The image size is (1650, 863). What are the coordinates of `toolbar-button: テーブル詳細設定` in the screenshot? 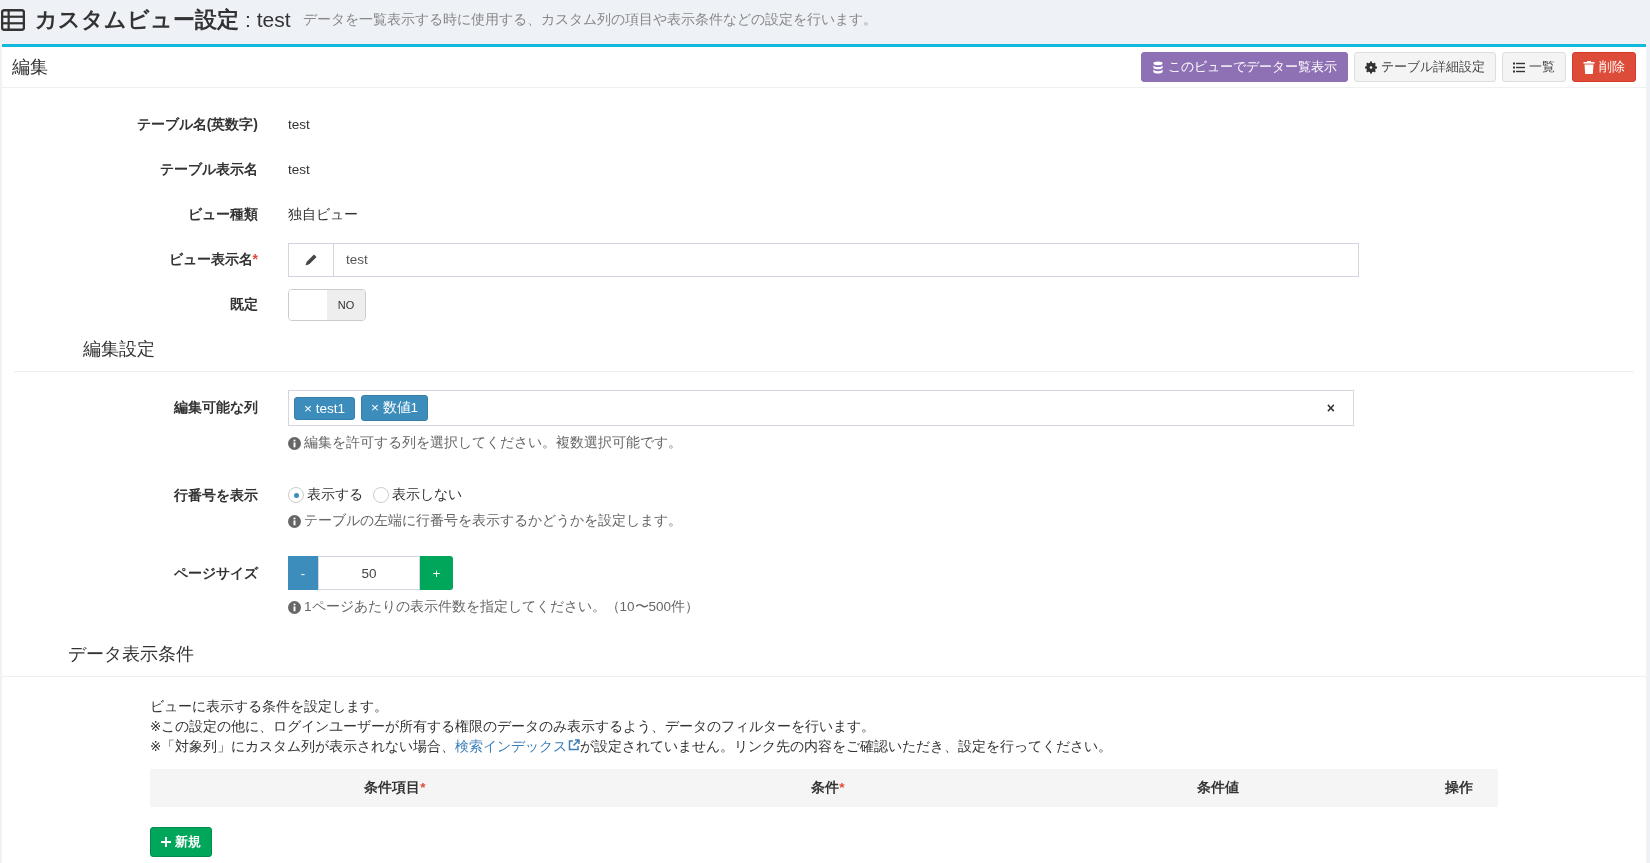 It's located at (1425, 67).